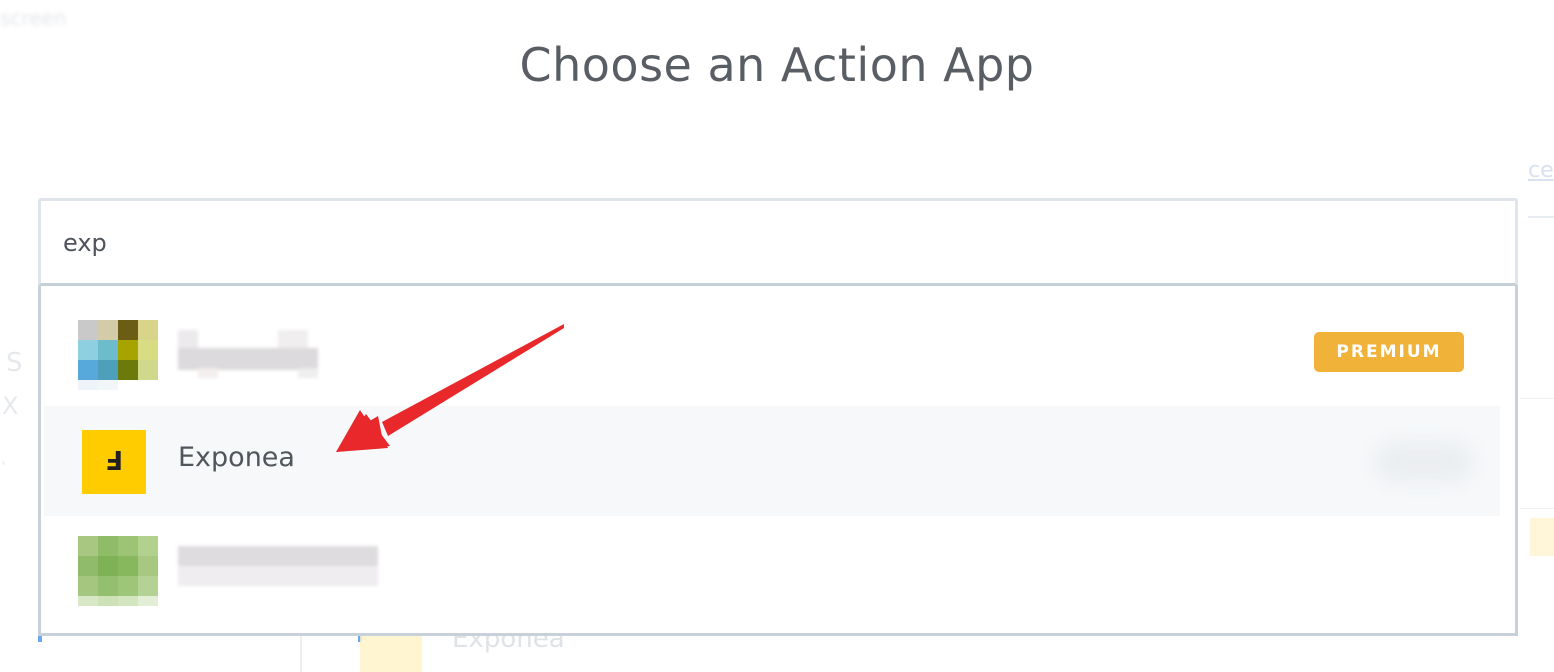 This screenshot has height=672, width=1554. What do you see at coordinates (14, 363) in the screenshot?
I see `background-text: S` at bounding box center [14, 363].